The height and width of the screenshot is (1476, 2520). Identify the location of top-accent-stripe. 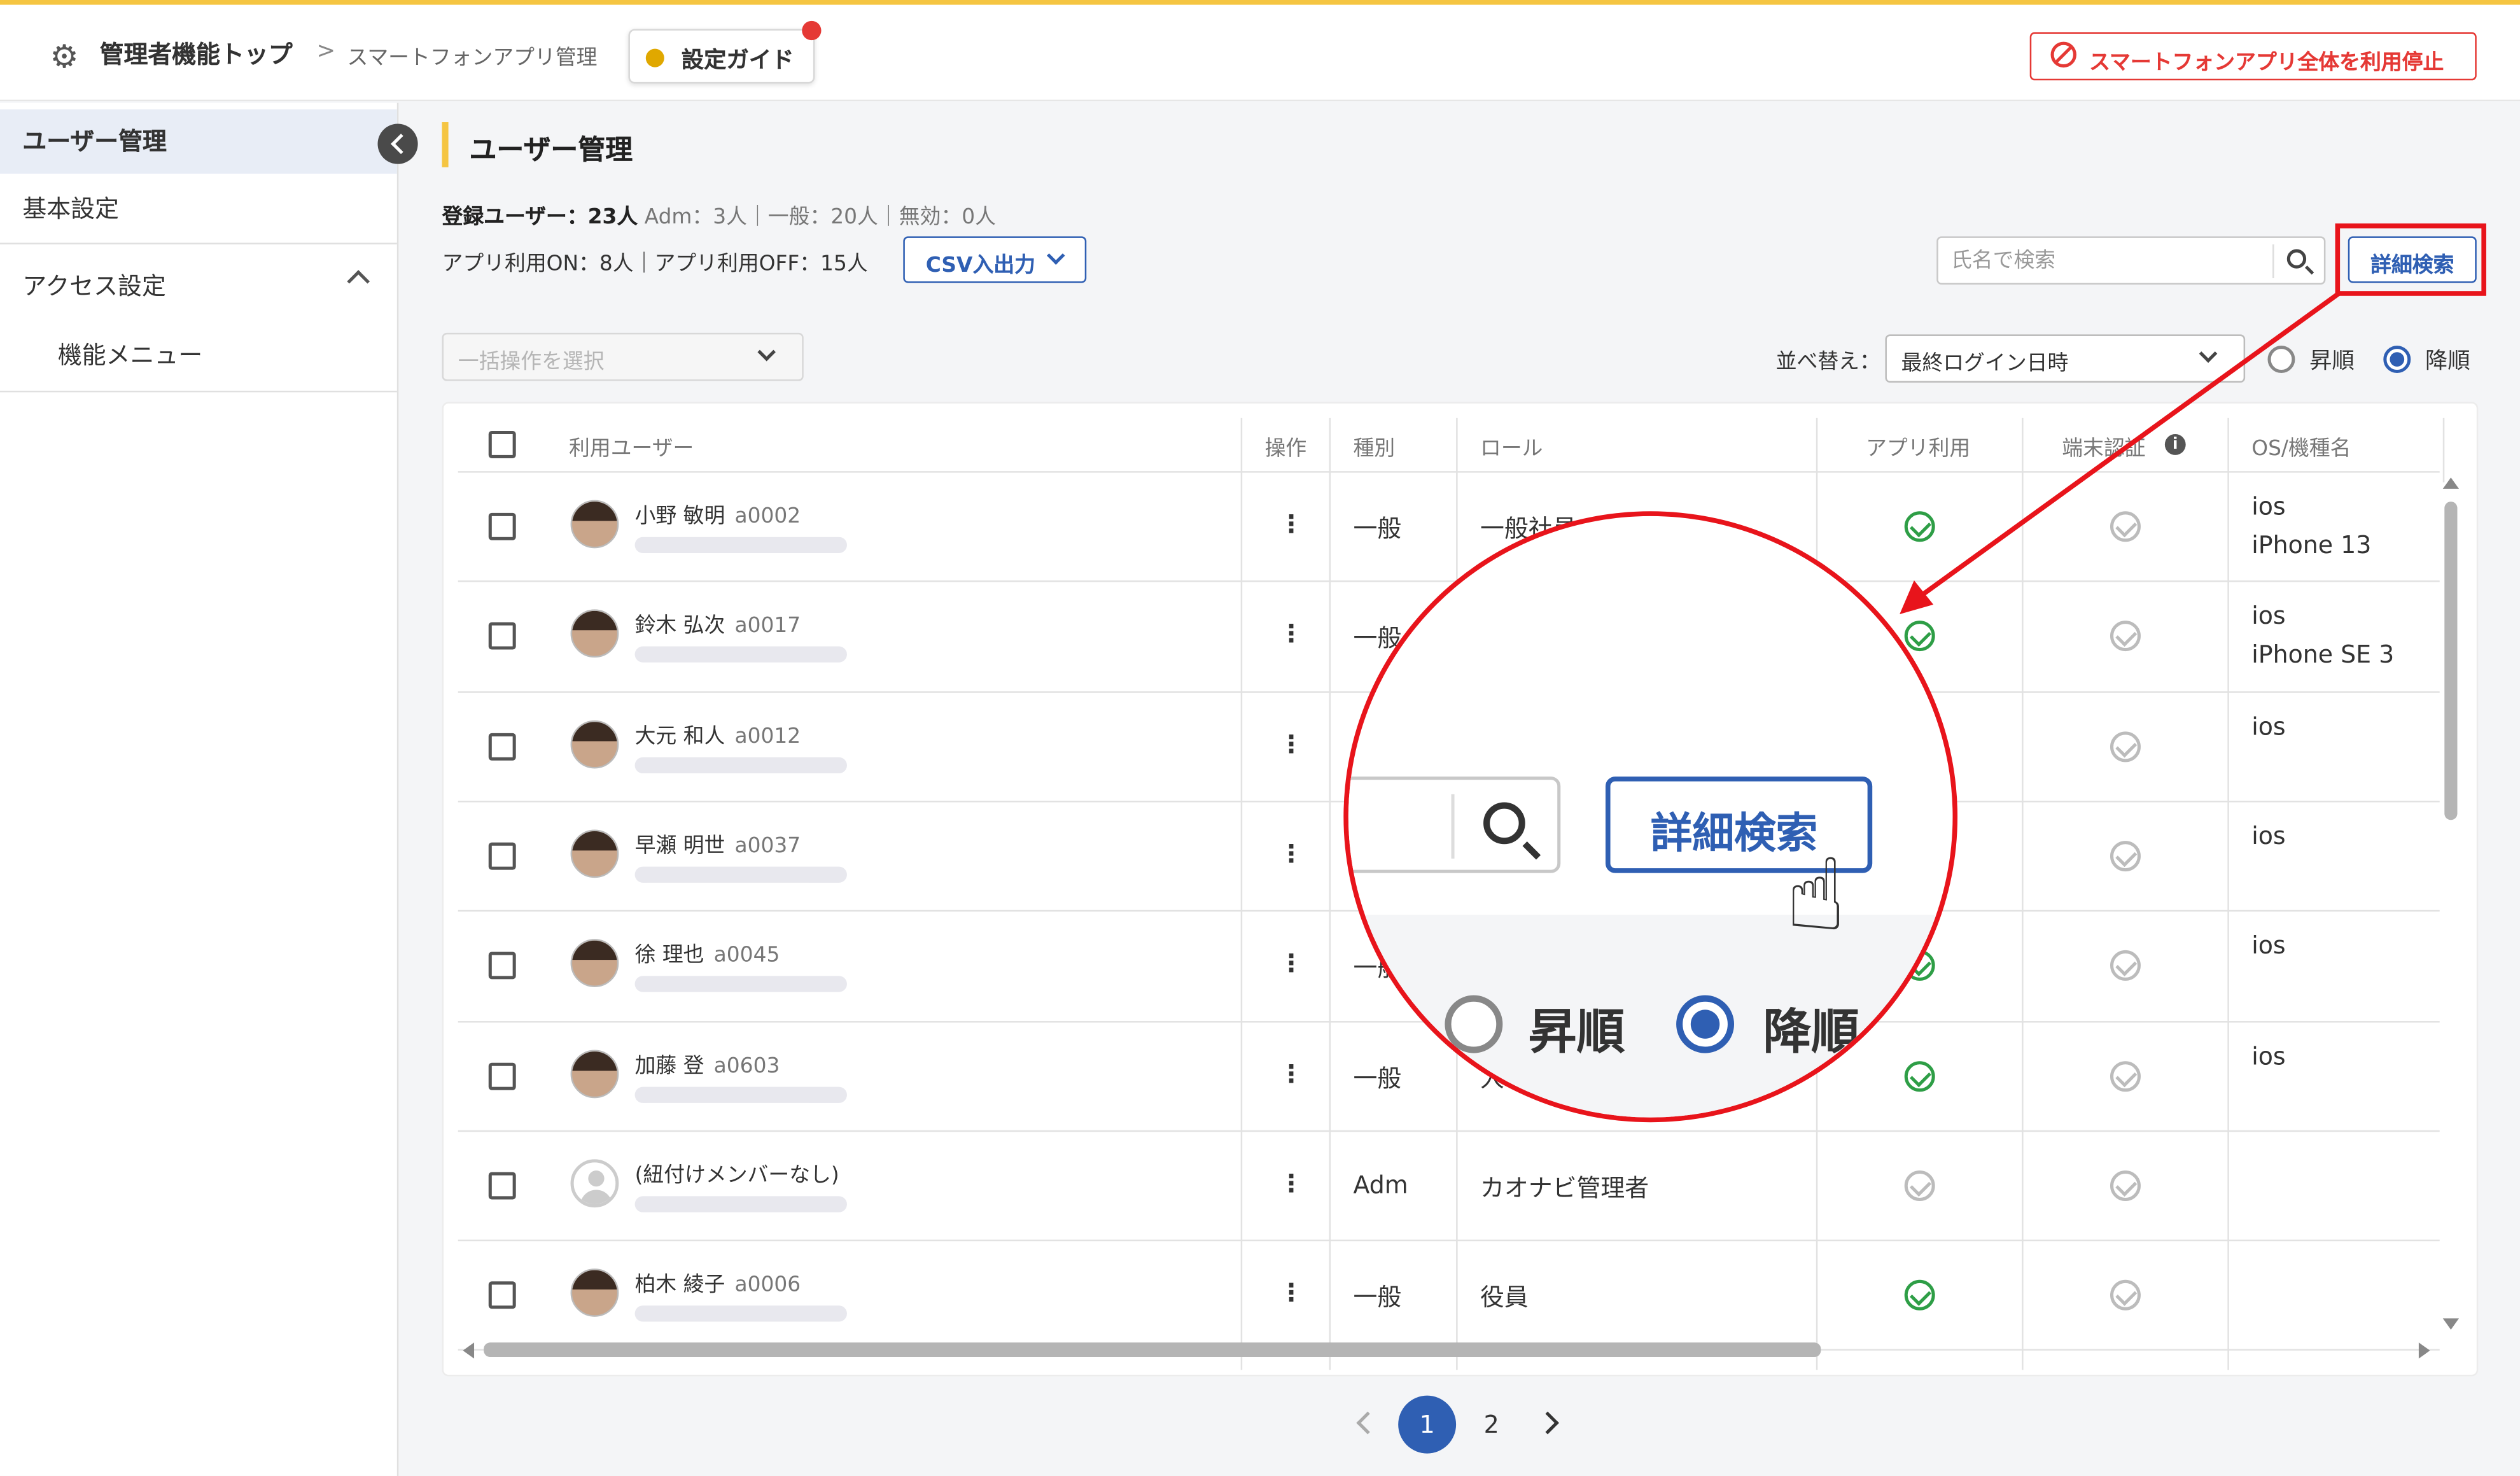
(1260, 2).